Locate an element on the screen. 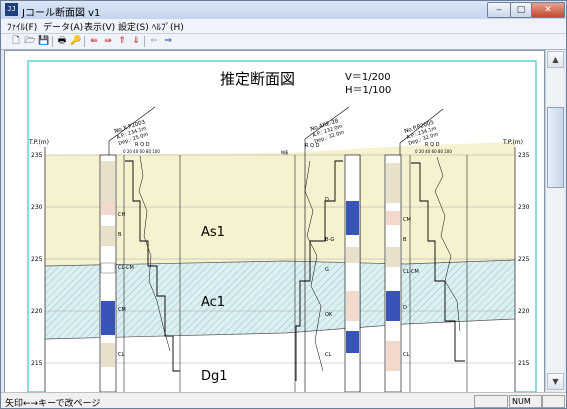 The height and width of the screenshot is (409, 567). status-text: 矢印←→キーで改ページ is located at coordinates (53, 404).